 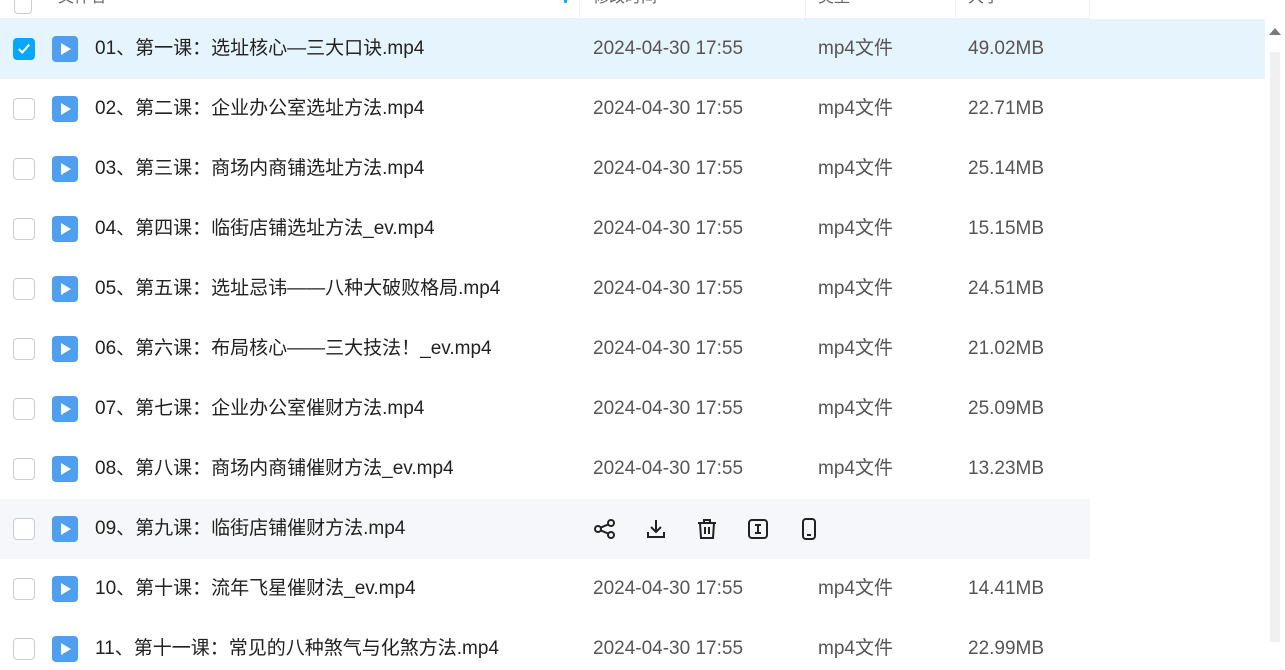 What do you see at coordinates (1006, 48) in the screenshot?
I see `file-size: 49.02MB` at bounding box center [1006, 48].